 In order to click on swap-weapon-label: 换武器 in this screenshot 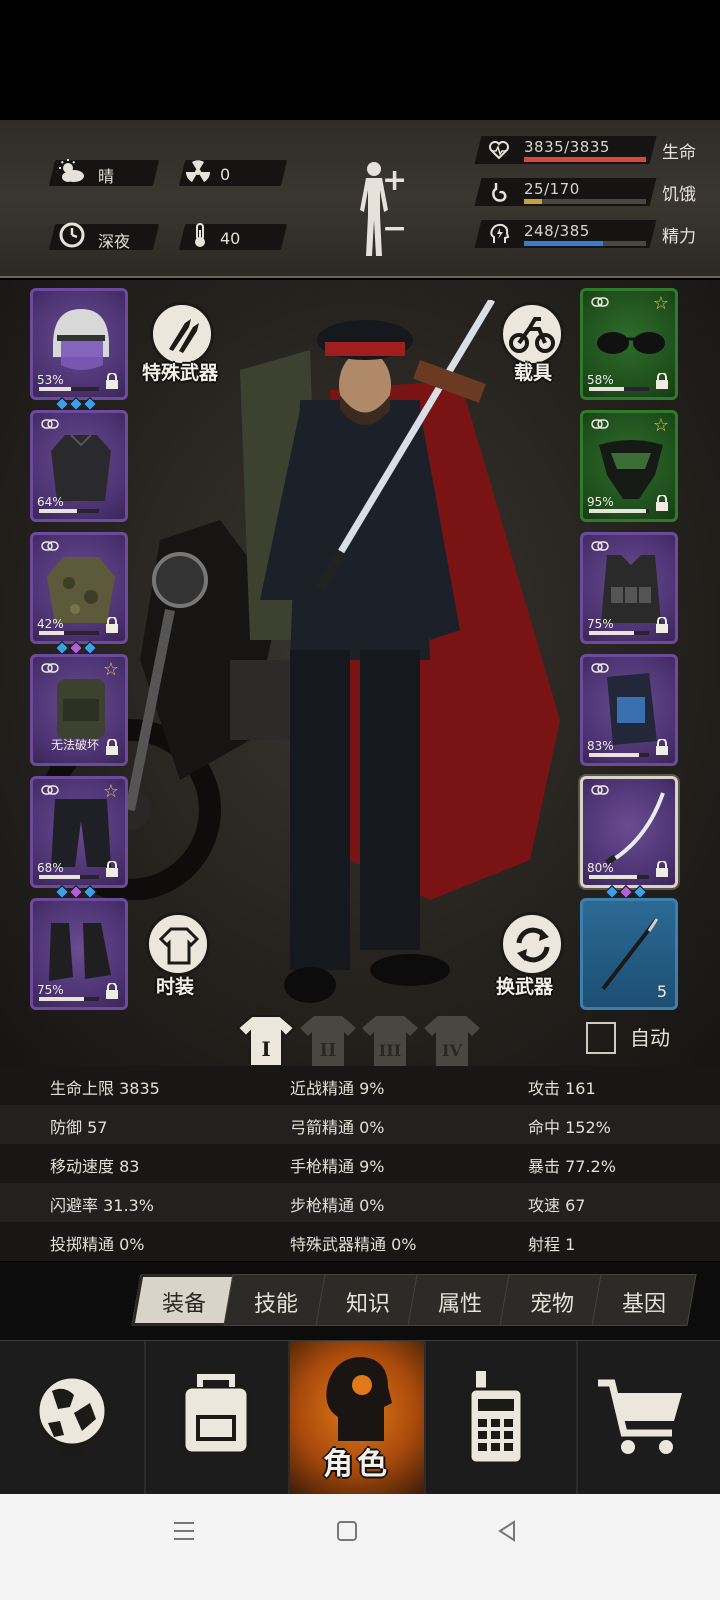, I will do `click(525, 987)`.